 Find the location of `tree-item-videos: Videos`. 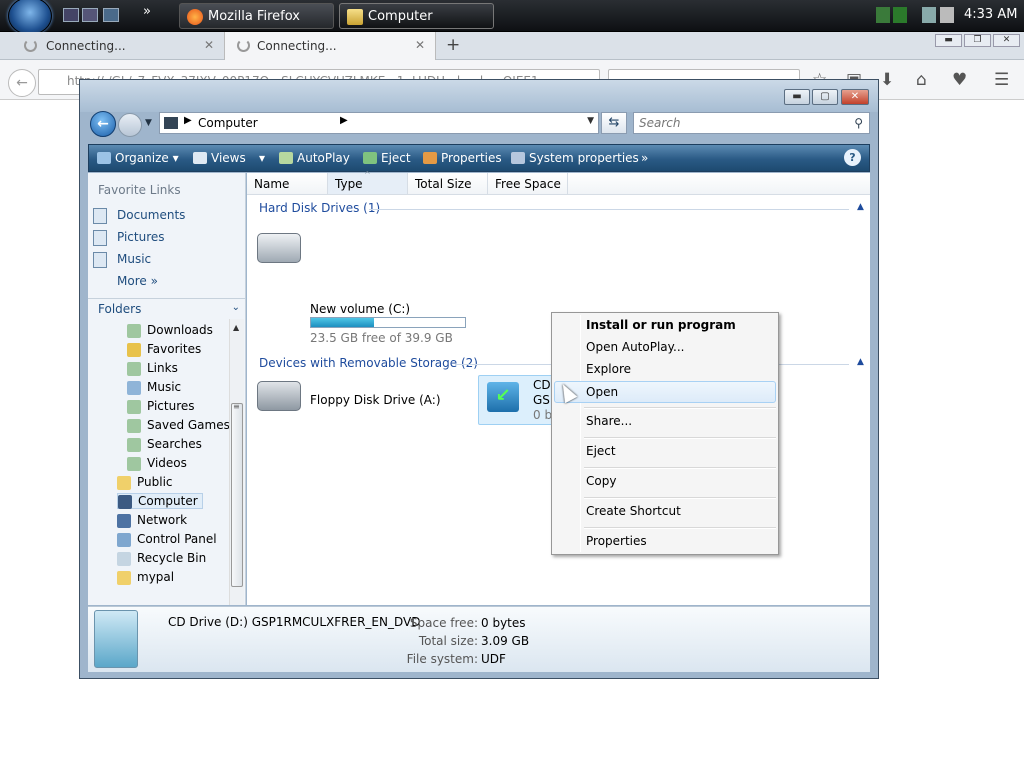

tree-item-videos: Videos is located at coordinates (157, 463).